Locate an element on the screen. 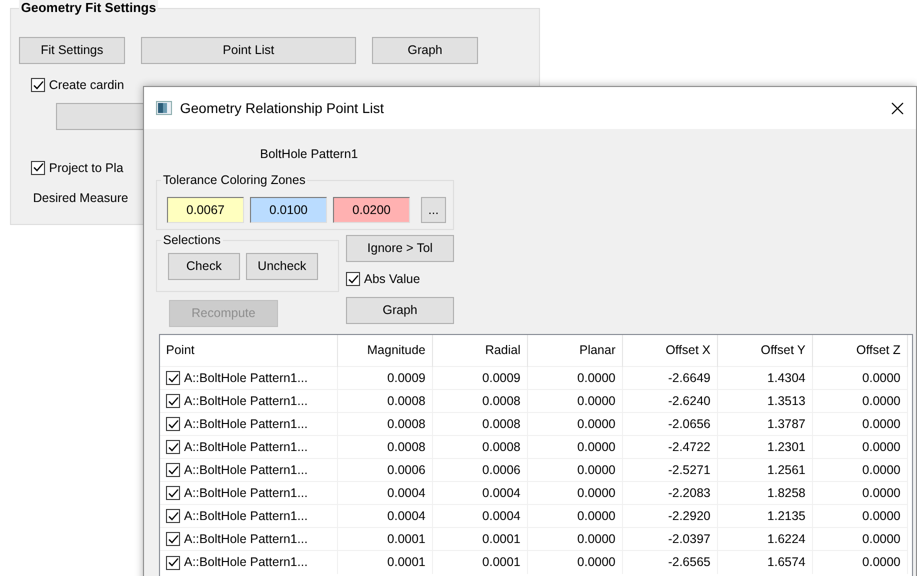 This screenshot has width=917, height=576. checkbox-label: Project to Pla is located at coordinates (86, 168).